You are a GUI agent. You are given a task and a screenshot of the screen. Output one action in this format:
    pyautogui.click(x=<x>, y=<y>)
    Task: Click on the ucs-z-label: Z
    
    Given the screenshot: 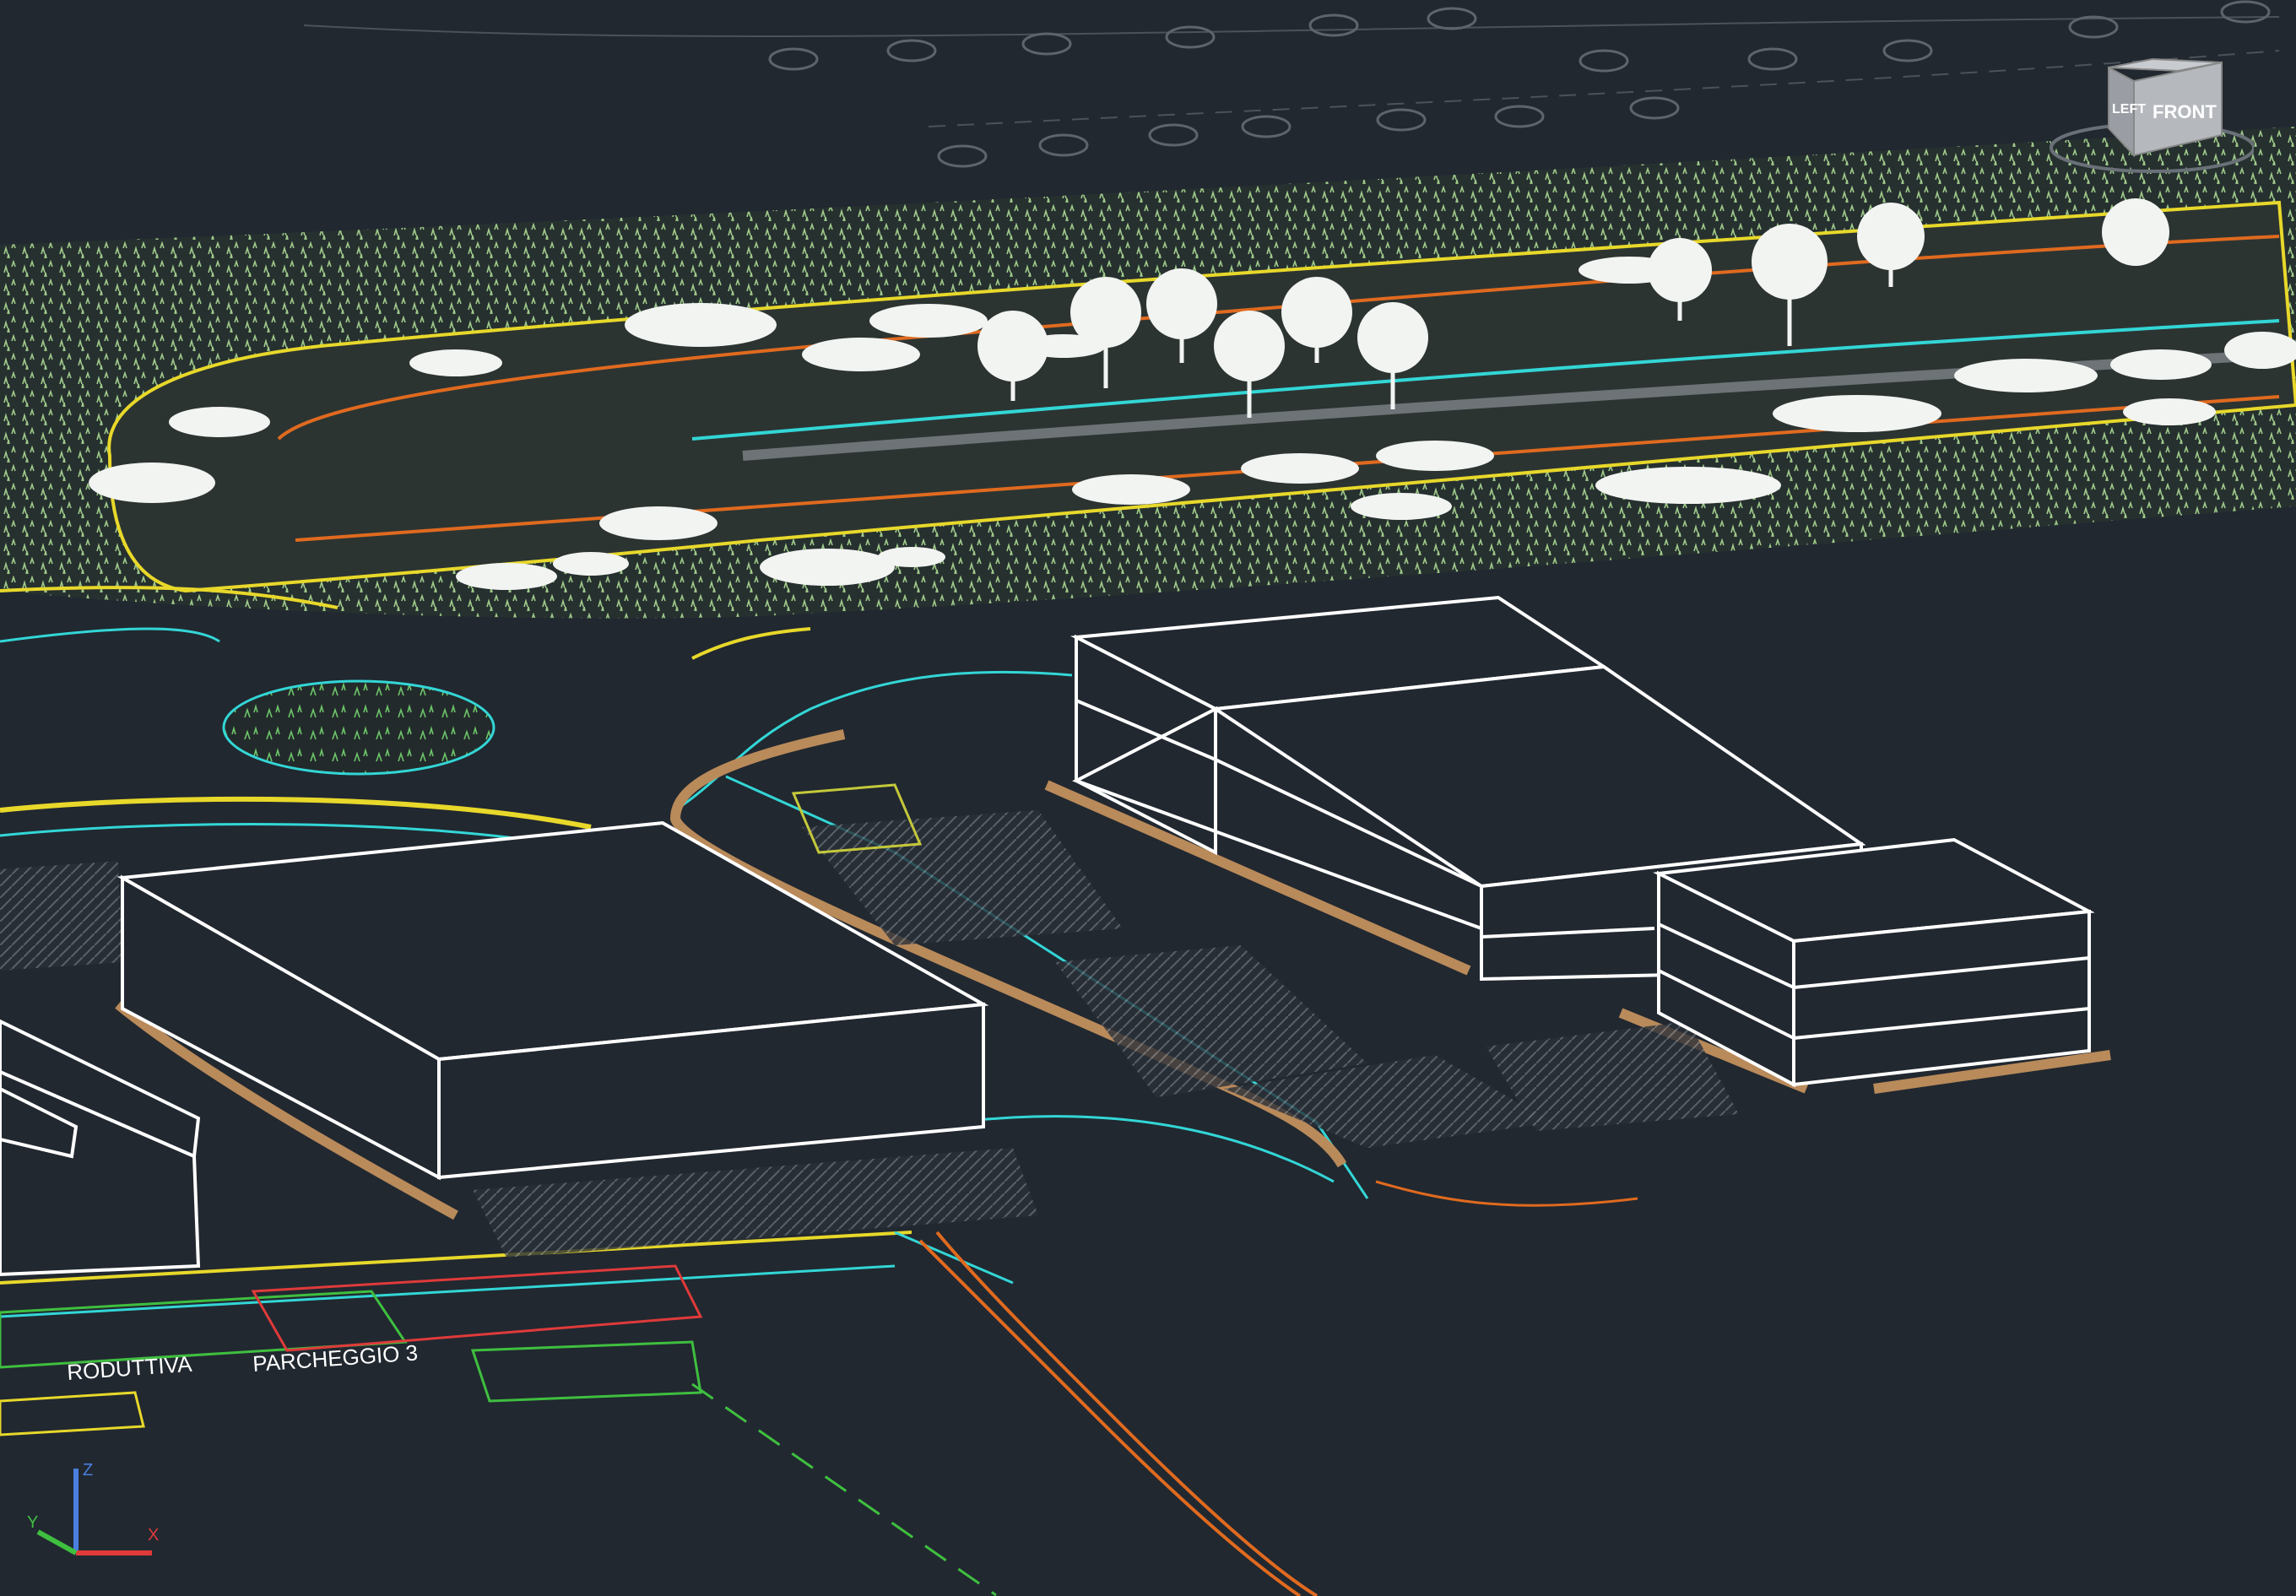 What is the action you would take?
    pyautogui.click(x=88, y=1470)
    